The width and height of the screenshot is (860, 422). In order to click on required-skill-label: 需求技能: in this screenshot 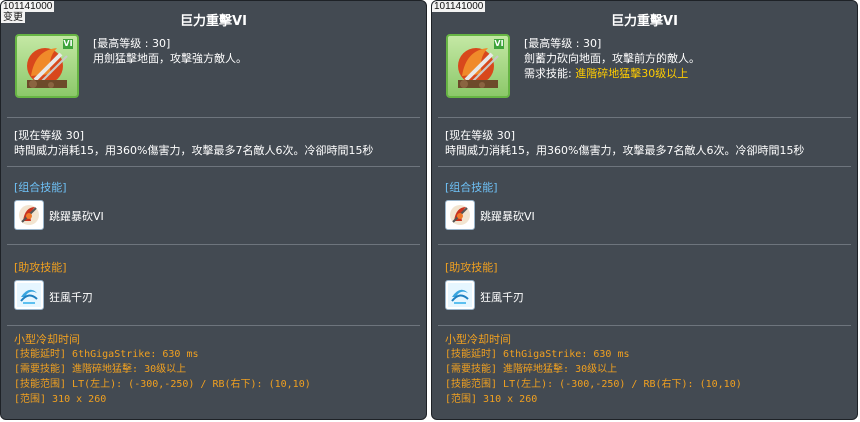, I will do `click(550, 73)`.